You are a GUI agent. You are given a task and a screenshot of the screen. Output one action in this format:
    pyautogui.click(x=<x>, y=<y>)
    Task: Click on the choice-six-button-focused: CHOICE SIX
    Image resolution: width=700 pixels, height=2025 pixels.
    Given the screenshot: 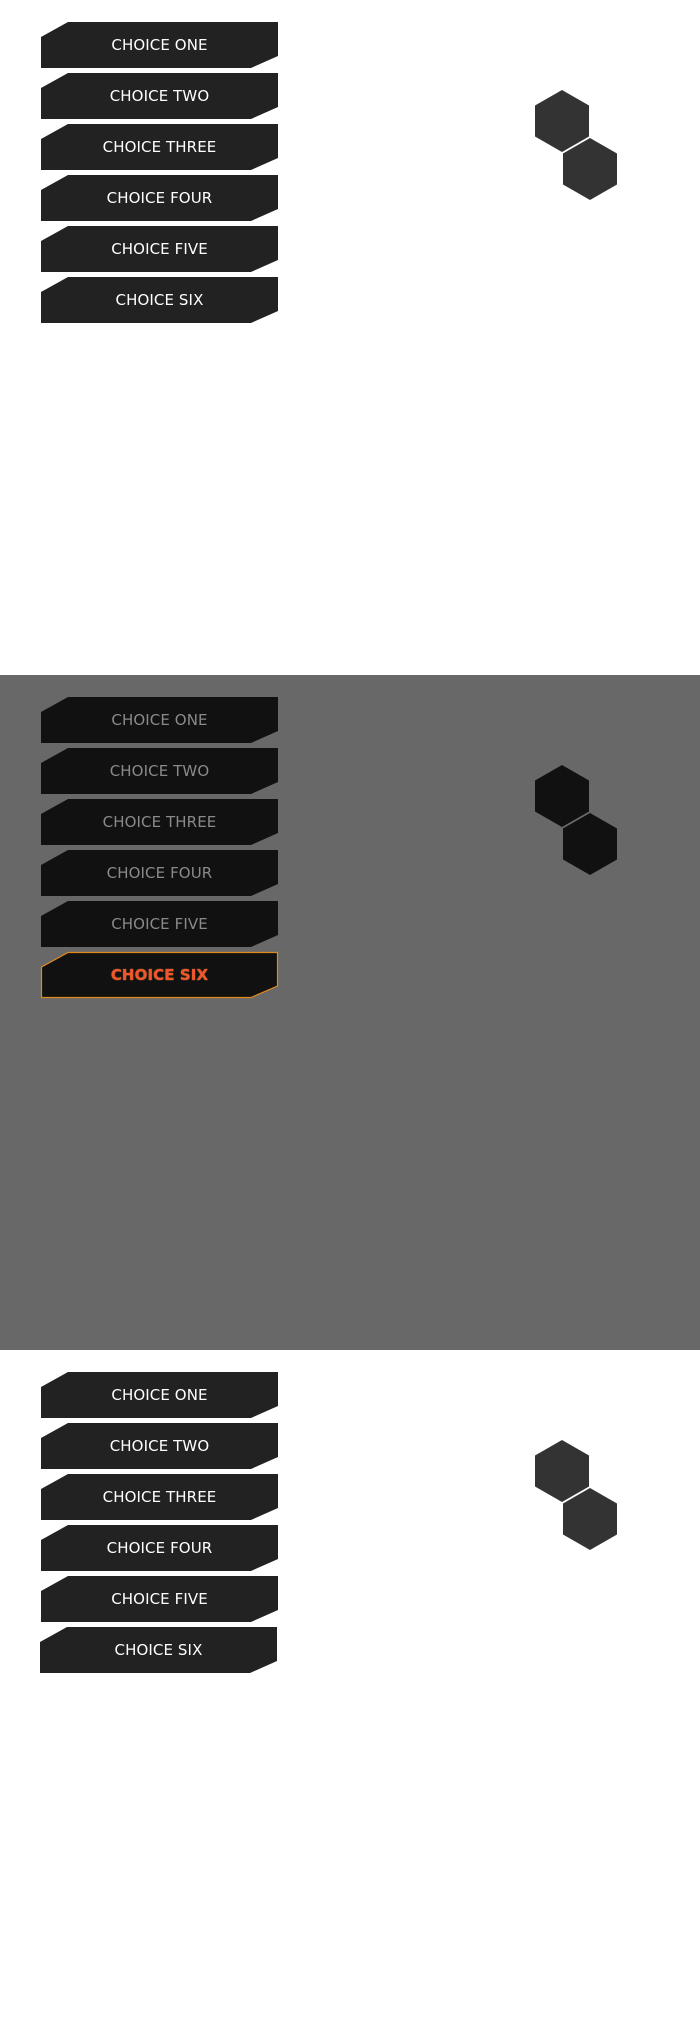 What is the action you would take?
    pyautogui.click(x=159, y=975)
    